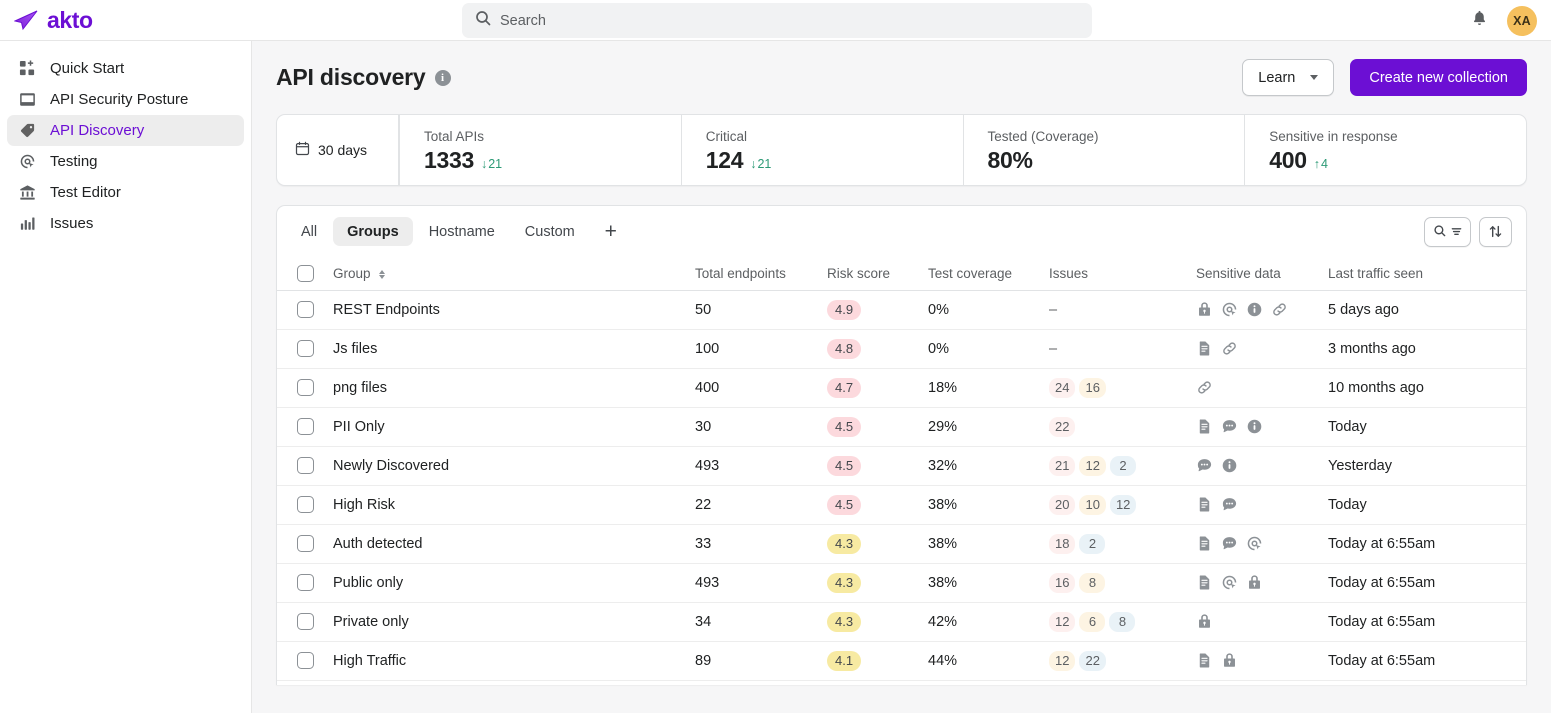 The image size is (1551, 713). What do you see at coordinates (1438, 77) in the screenshot?
I see `create-new-collection-button: Create new collection` at bounding box center [1438, 77].